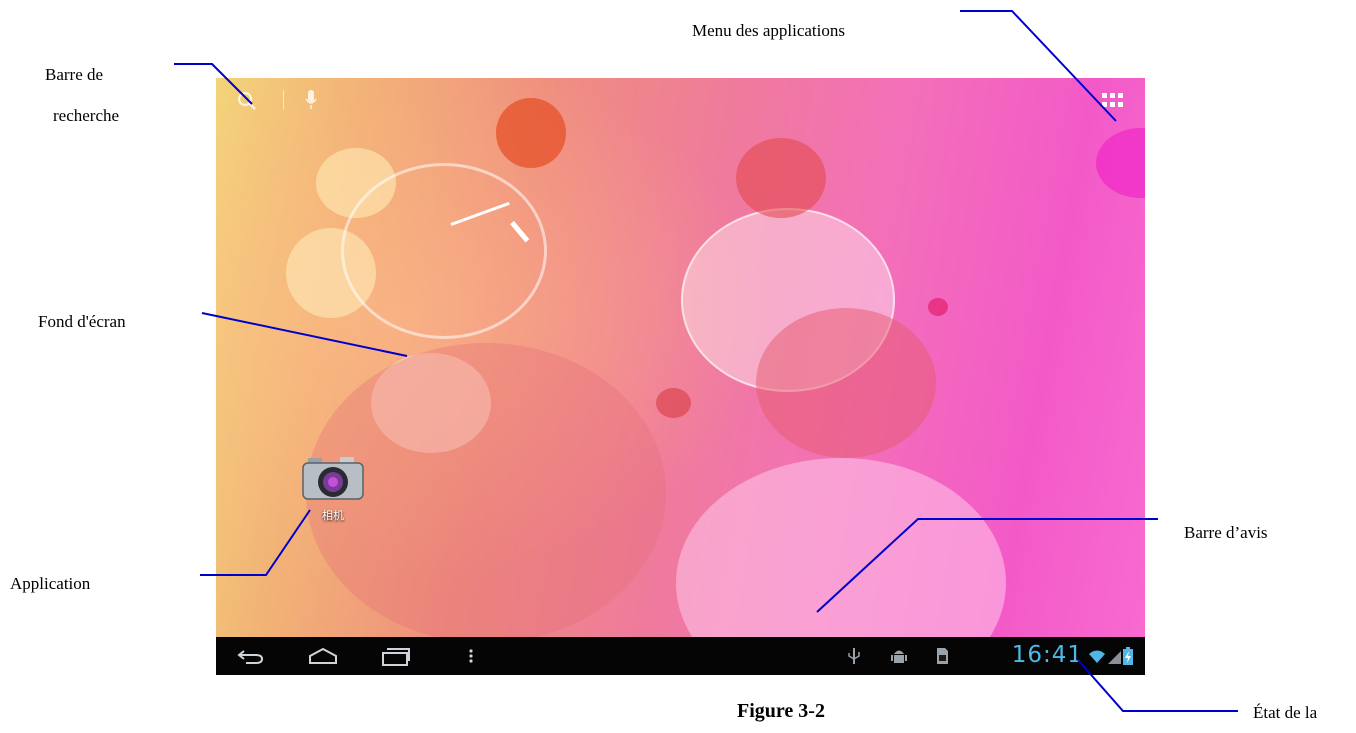 This screenshot has width=1356, height=733. Describe the element at coordinates (333, 478) in the screenshot. I see `camera-icon` at that location.